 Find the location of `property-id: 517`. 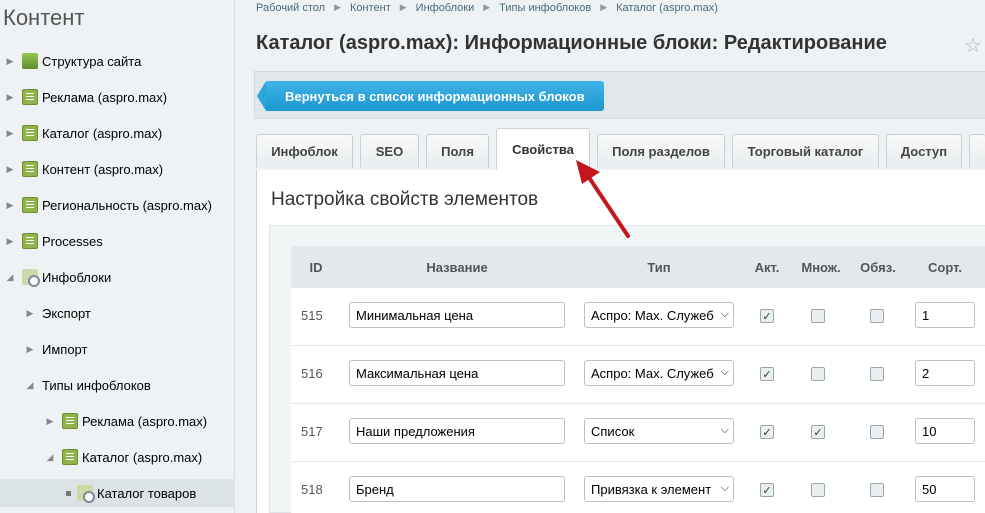

property-id: 517 is located at coordinates (312, 431).